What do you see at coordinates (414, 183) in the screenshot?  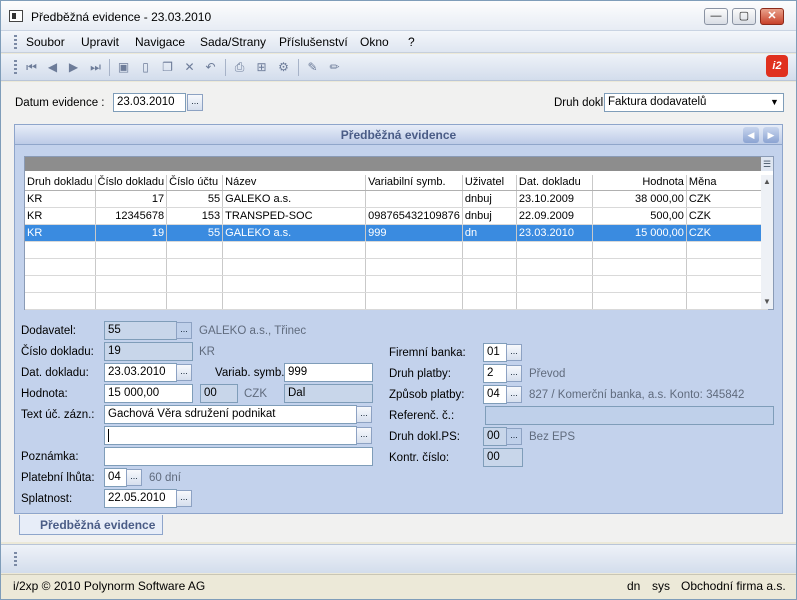 I see `column-header: Variabilní symb.` at bounding box center [414, 183].